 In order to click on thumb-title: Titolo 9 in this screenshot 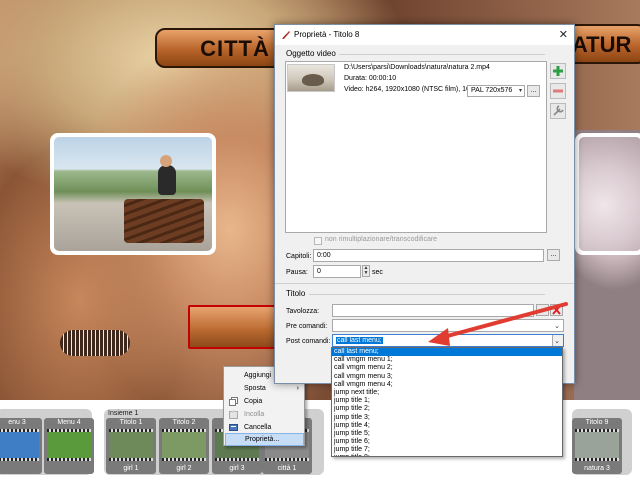, I will do `click(597, 422)`.